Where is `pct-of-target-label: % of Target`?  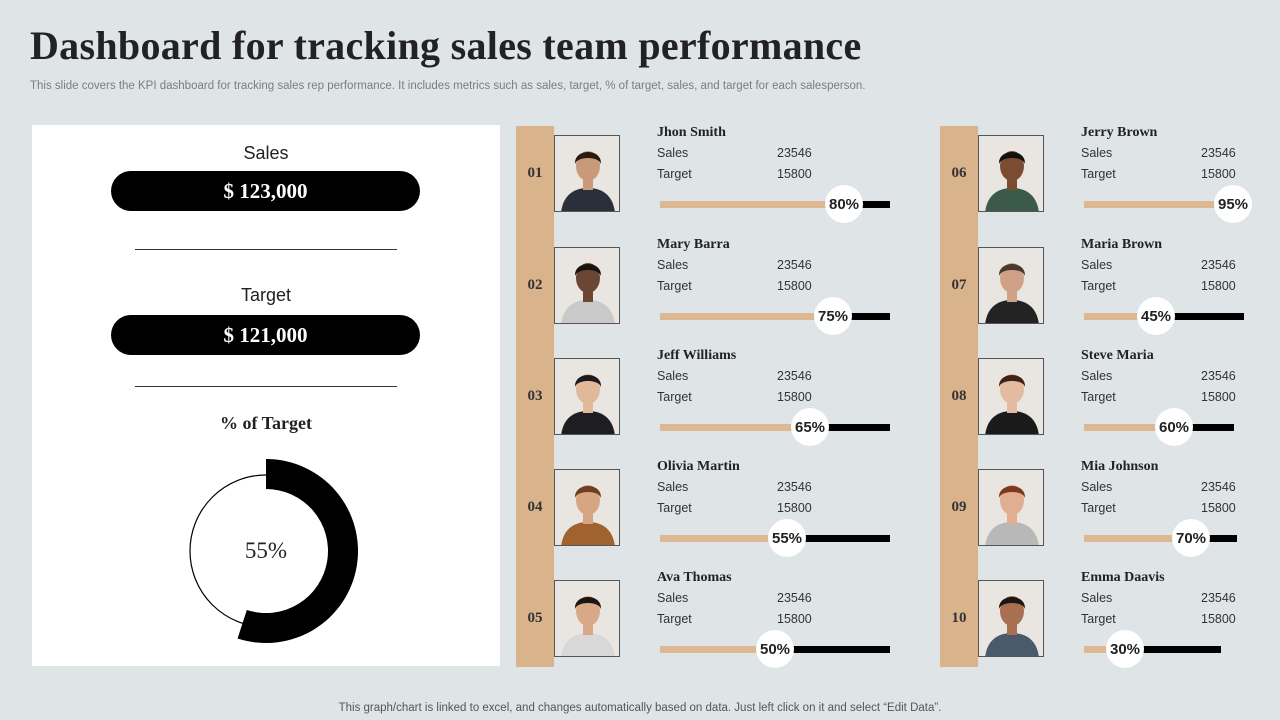
pct-of-target-label: % of Target is located at coordinates (266, 423).